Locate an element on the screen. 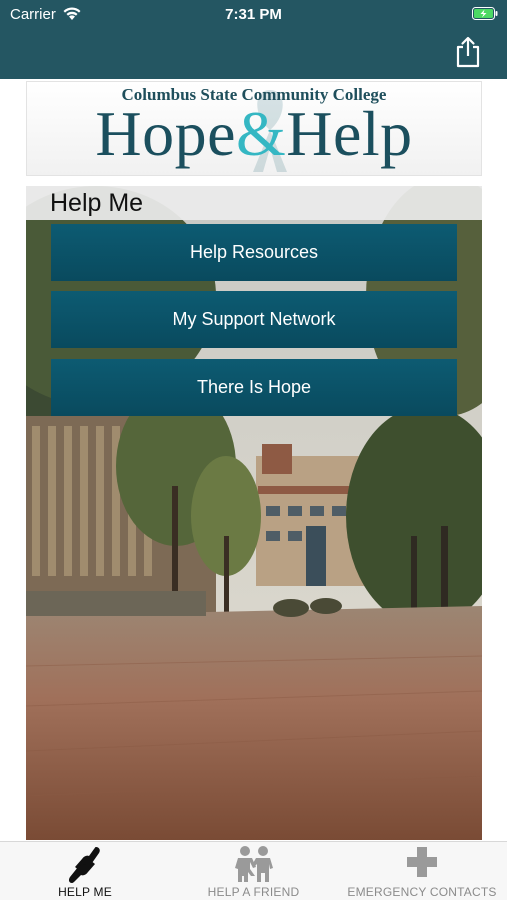  medical-cross-icon is located at coordinates (422, 862).